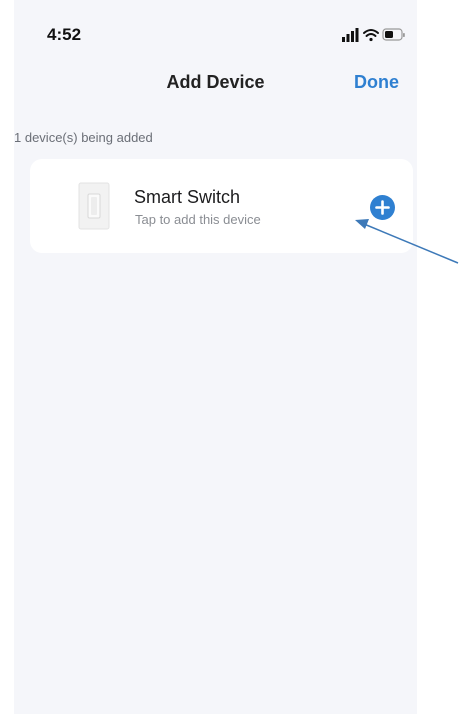 This screenshot has width=460, height=714. I want to click on smart-switch-icon, so click(94, 206).